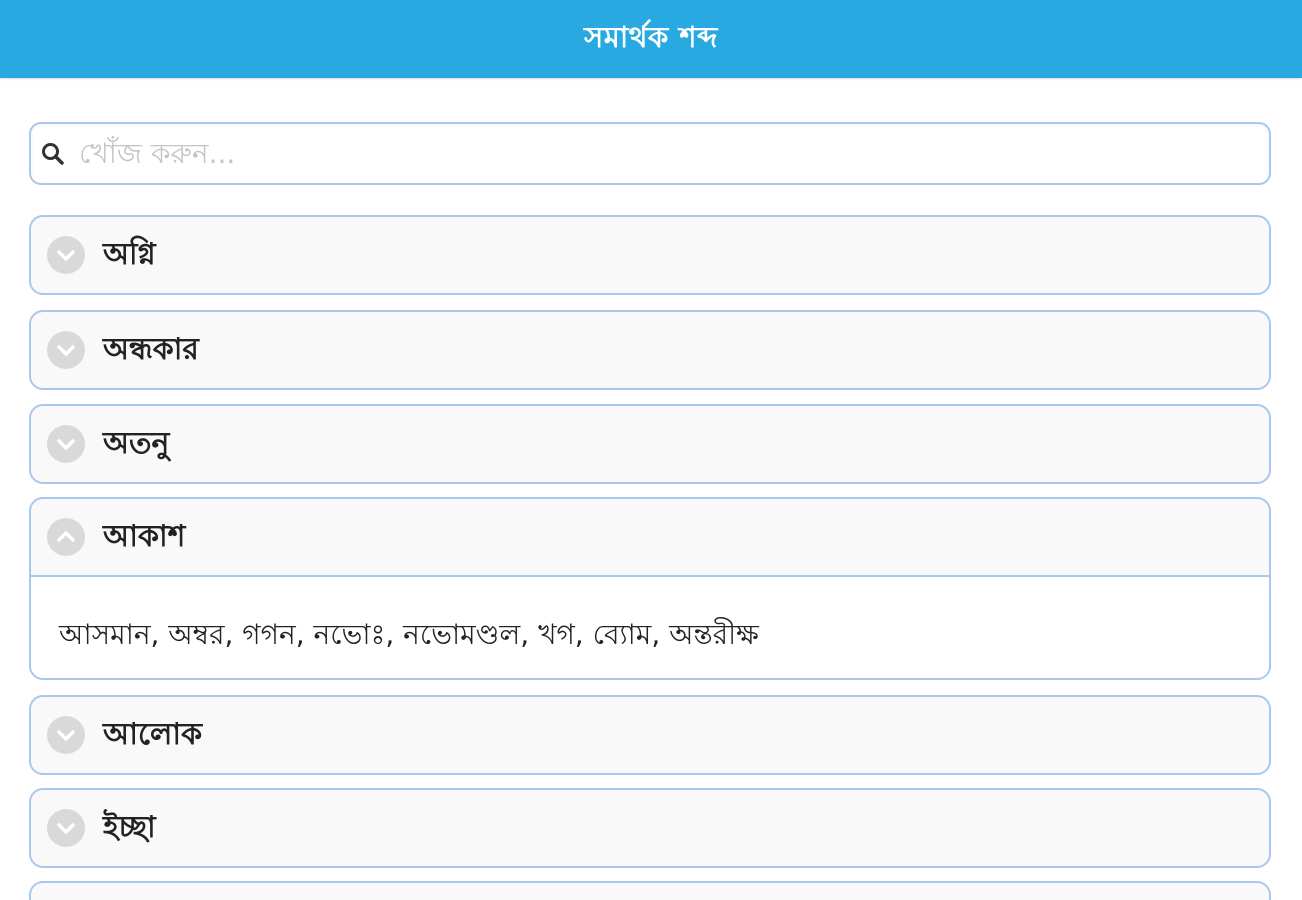 The width and height of the screenshot is (1302, 900). Describe the element at coordinates (129, 827) in the screenshot. I see `item-title: ইচ্ছা` at that location.